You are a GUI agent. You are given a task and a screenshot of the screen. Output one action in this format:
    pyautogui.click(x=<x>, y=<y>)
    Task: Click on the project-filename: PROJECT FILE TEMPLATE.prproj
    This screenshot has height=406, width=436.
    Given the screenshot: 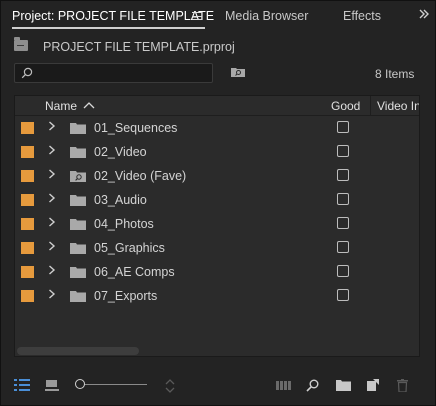 What is the action you would take?
    pyautogui.click(x=139, y=47)
    